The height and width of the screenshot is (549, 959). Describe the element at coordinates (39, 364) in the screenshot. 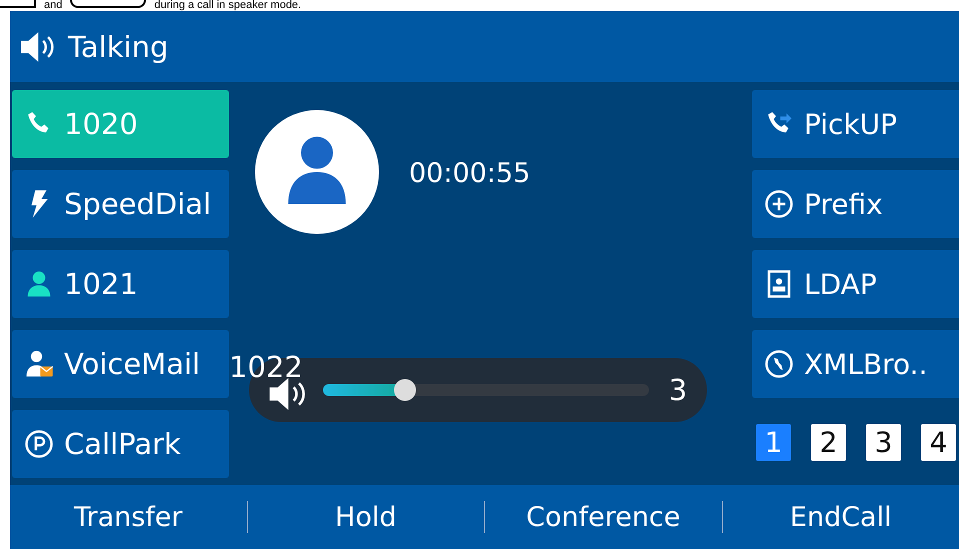

I see `person-mail-icon` at that location.